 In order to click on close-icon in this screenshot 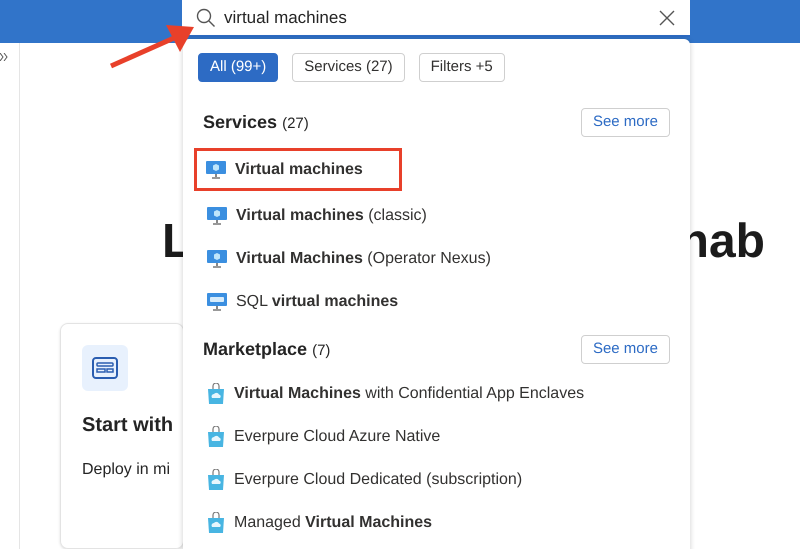, I will do `click(667, 17)`.